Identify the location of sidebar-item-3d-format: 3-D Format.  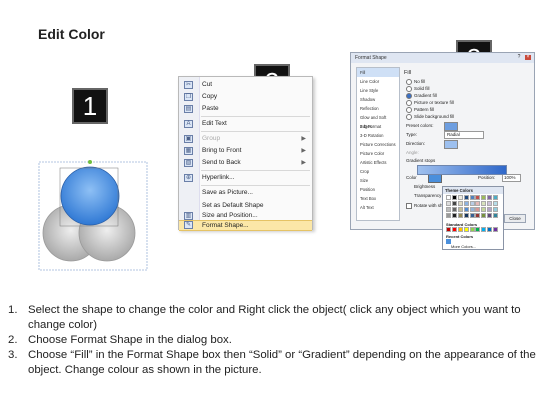
(378, 126).